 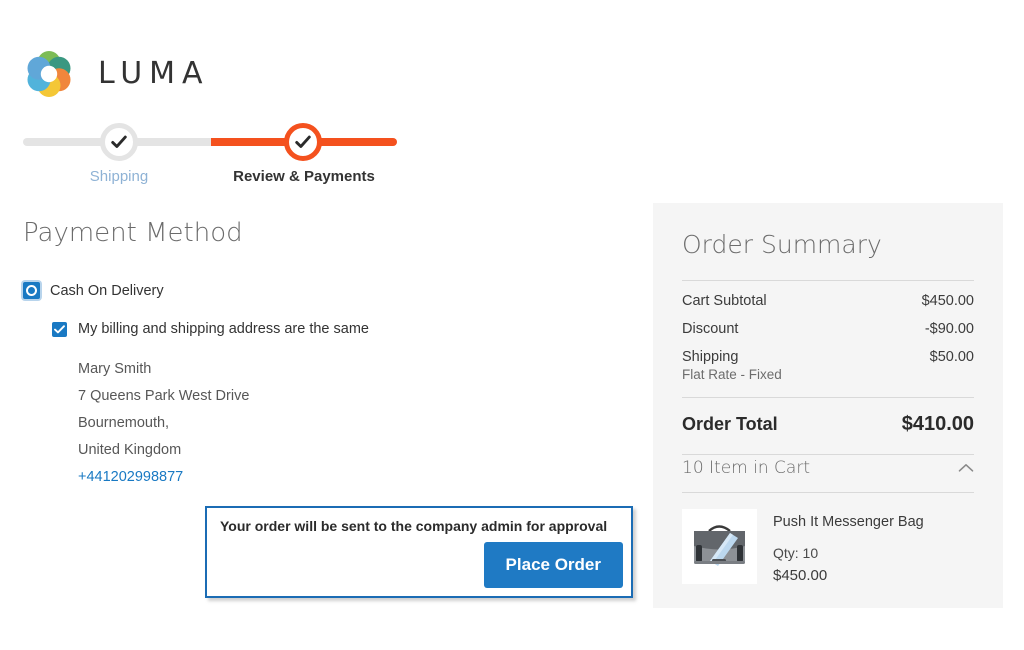 What do you see at coordinates (710, 329) in the screenshot?
I see `totals-label: Discount` at bounding box center [710, 329].